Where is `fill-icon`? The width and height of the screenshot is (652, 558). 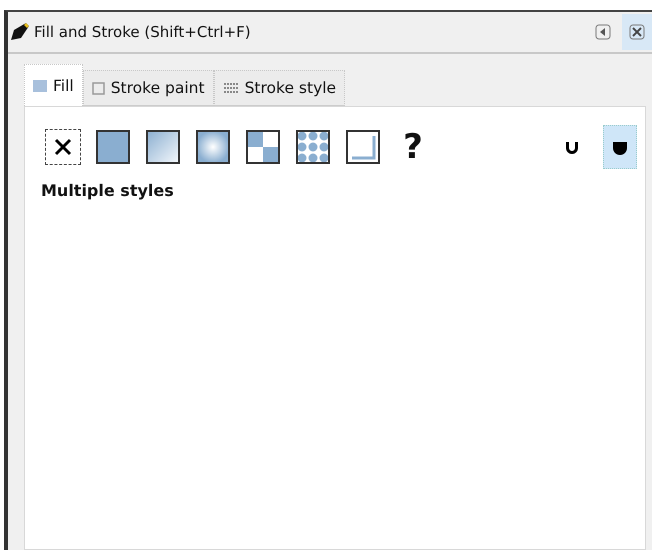 fill-icon is located at coordinates (40, 86).